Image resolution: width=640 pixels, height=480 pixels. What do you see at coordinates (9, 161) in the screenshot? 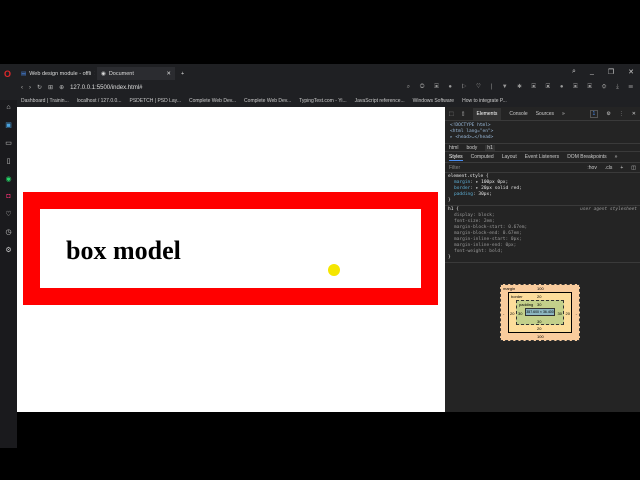
I see `wallet-icon: ▯` at bounding box center [9, 161].